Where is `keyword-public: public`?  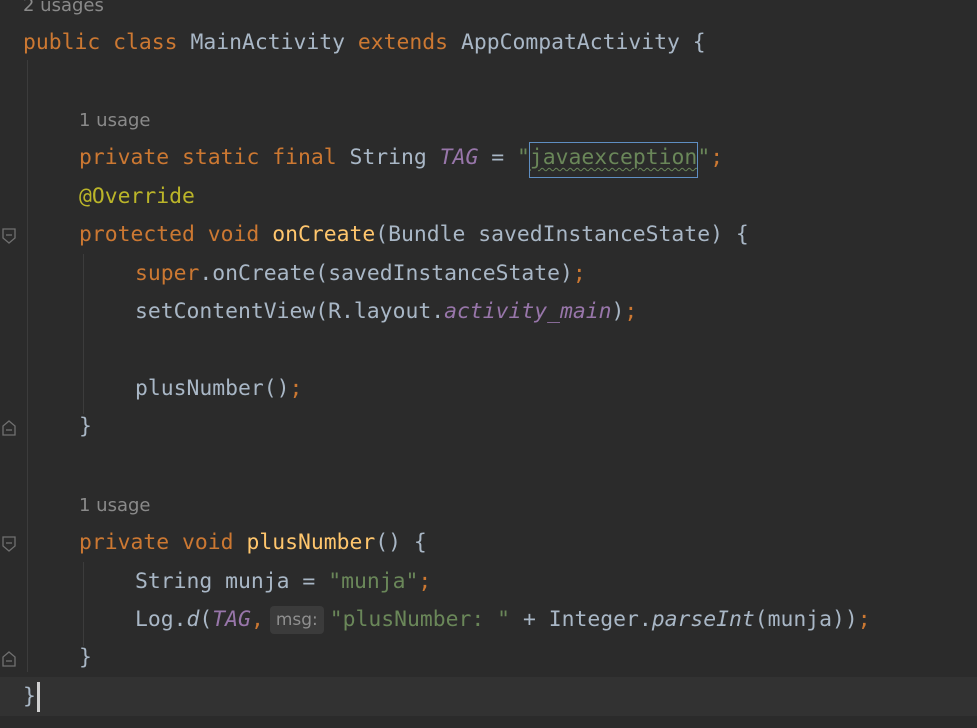 keyword-public: public is located at coordinates (62, 42).